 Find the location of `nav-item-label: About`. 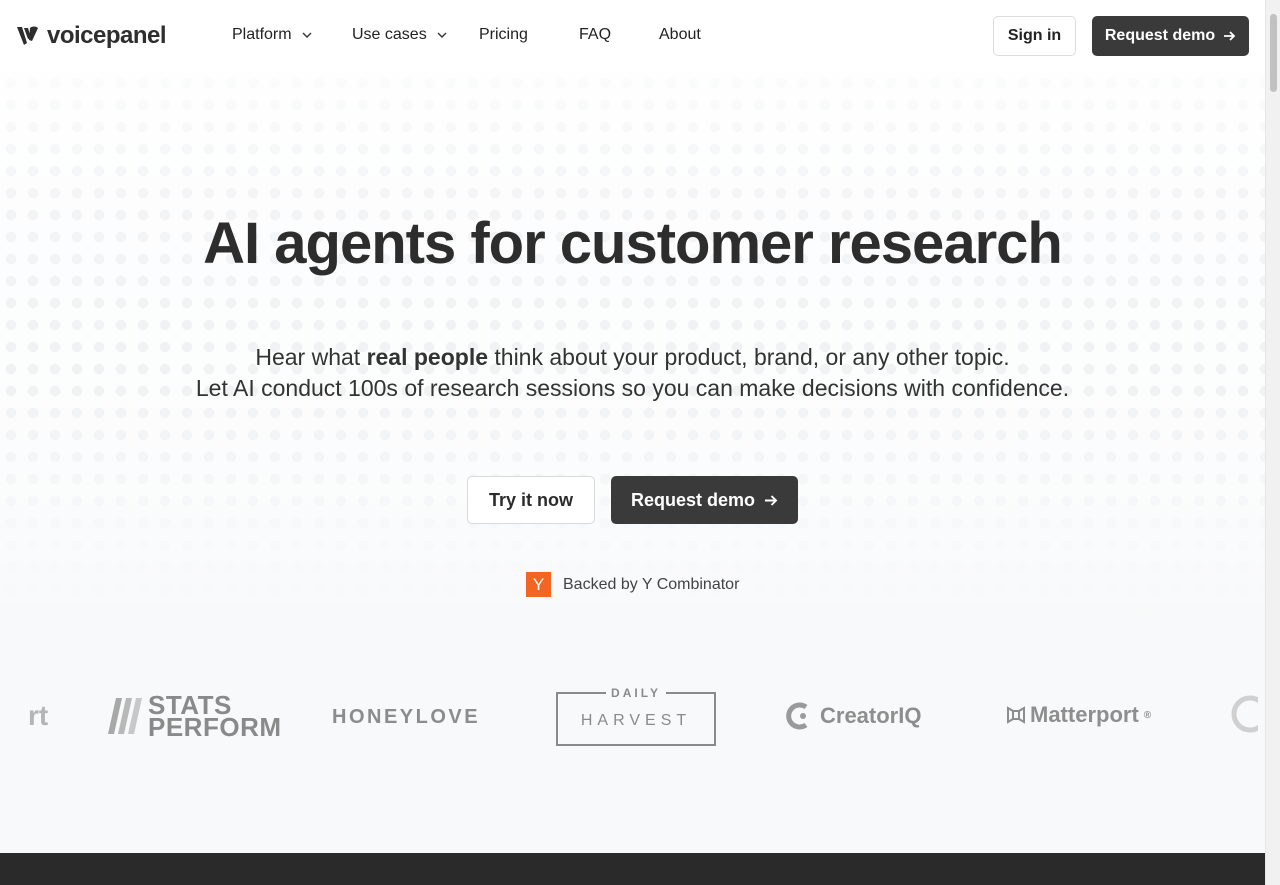

nav-item-label: About is located at coordinates (680, 34).